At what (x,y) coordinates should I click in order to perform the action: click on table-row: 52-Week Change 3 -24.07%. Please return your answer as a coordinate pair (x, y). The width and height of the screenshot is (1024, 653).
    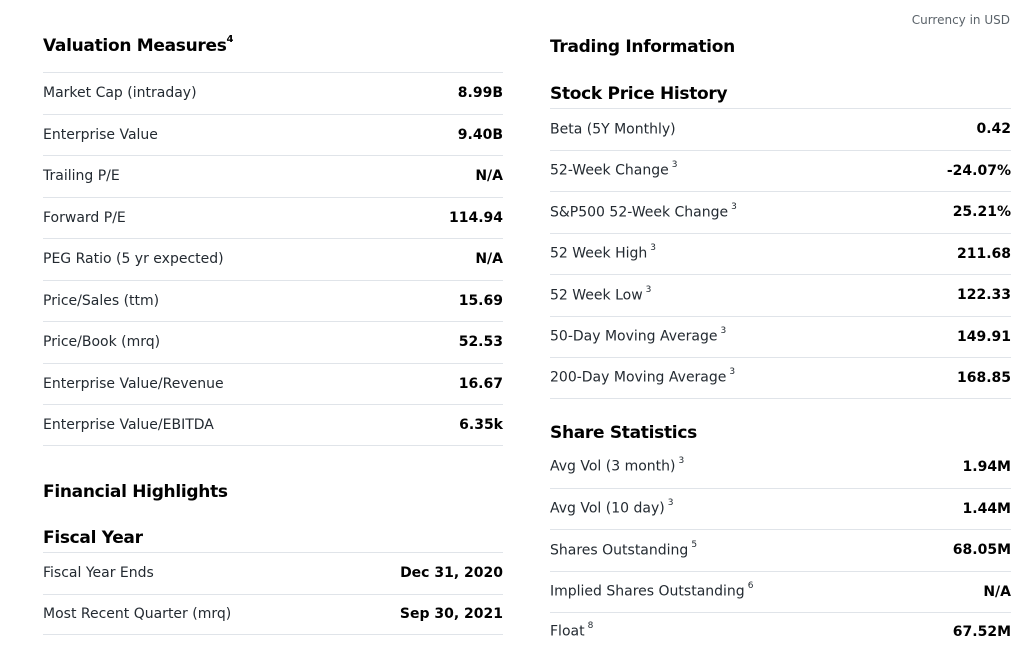
    Looking at the image, I should click on (780, 170).